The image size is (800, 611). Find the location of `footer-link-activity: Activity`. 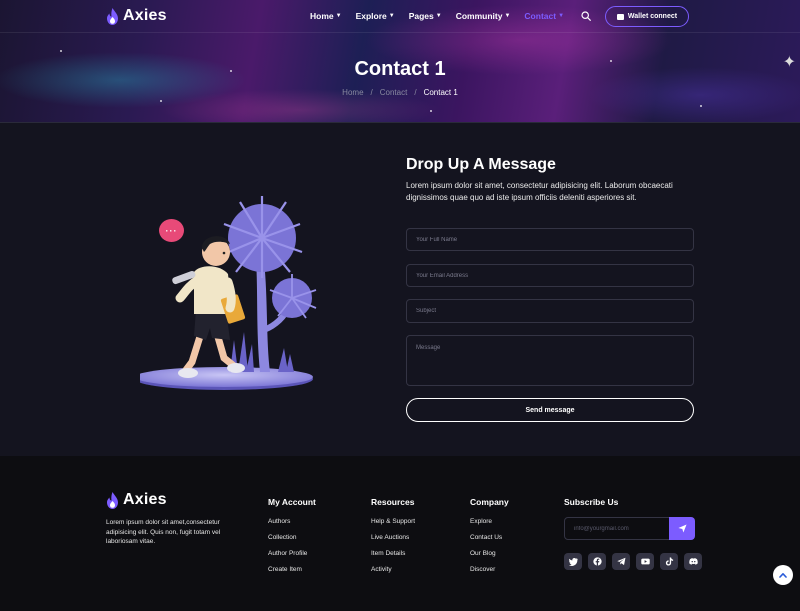

footer-link-activity: Activity is located at coordinates (381, 569).